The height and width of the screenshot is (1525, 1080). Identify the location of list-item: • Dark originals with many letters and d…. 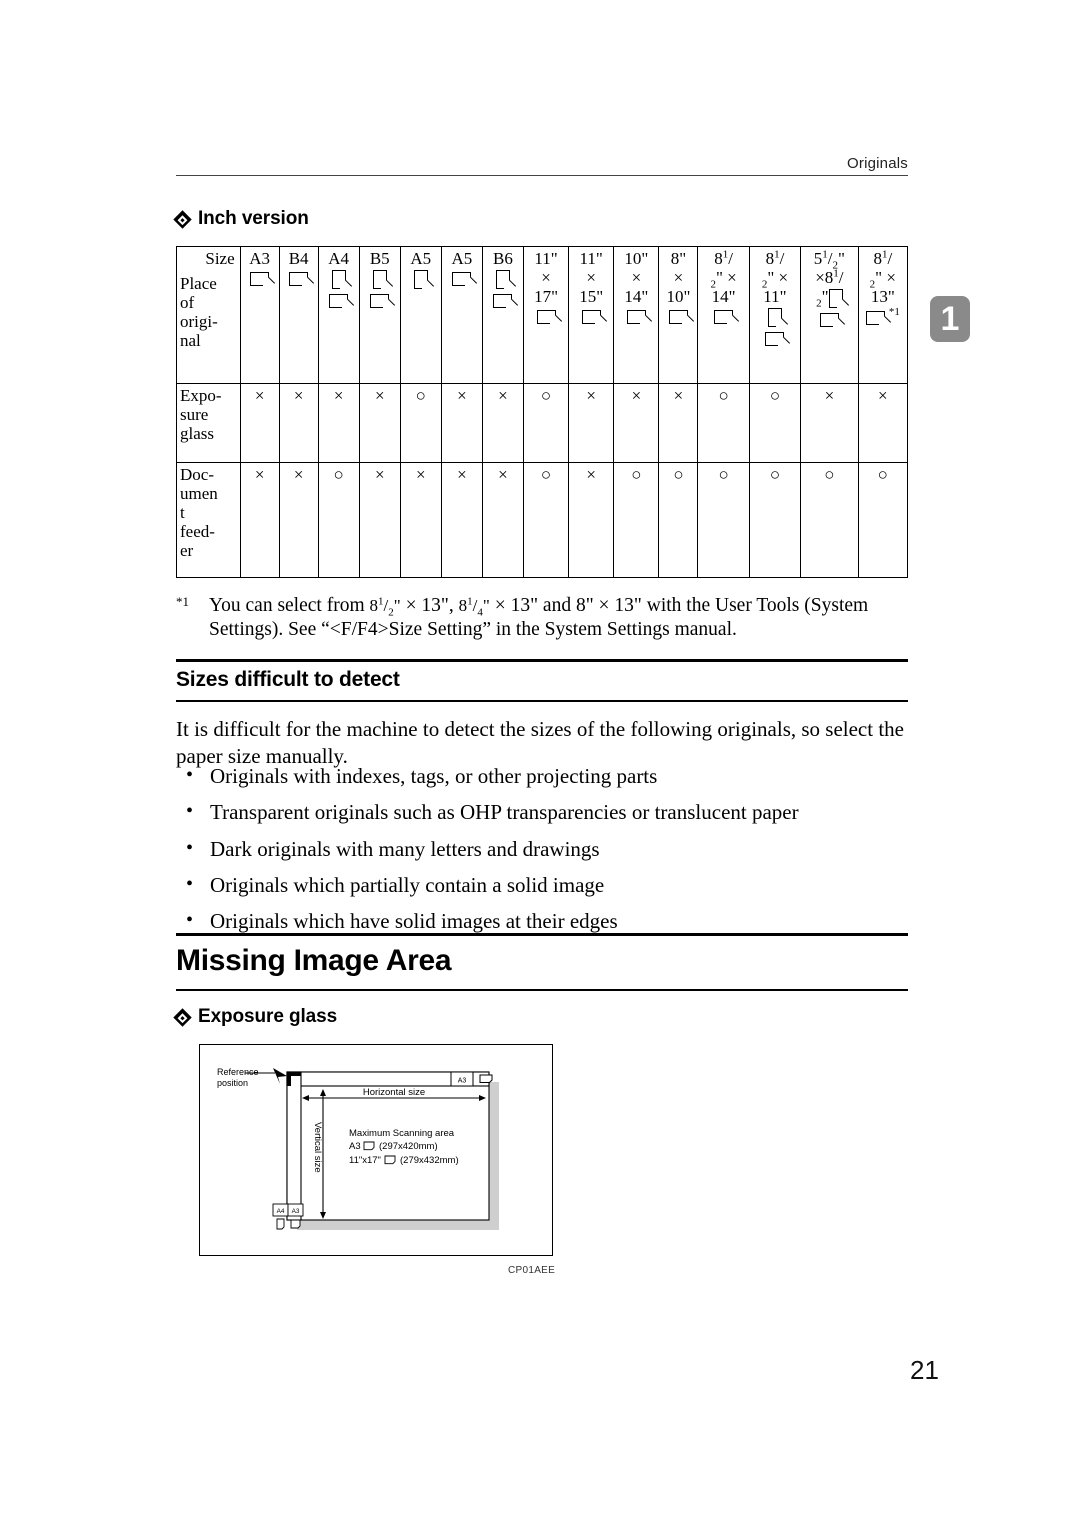
(544, 849).